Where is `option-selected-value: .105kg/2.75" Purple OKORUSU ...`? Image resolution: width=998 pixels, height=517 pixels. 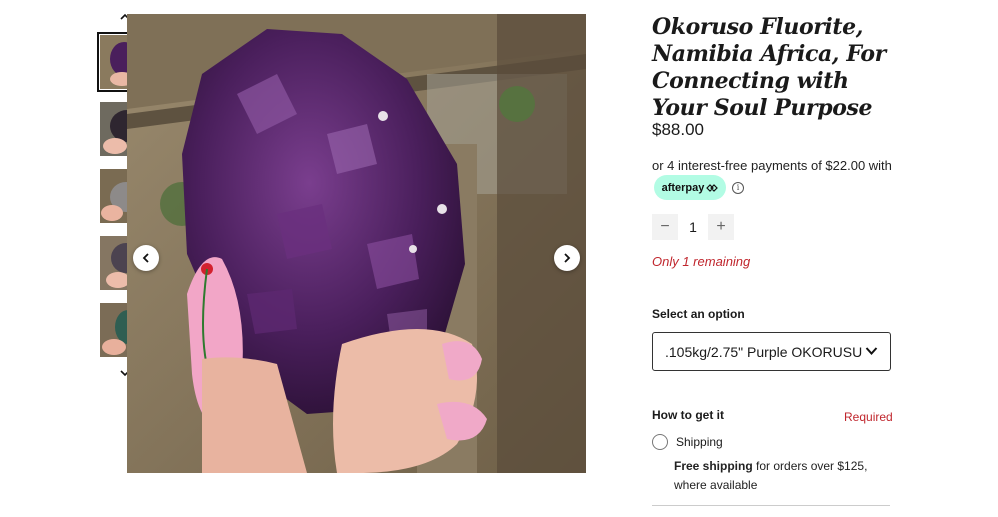
option-selected-value: .105kg/2.75" Purple OKORUSU ... is located at coordinates (765, 351).